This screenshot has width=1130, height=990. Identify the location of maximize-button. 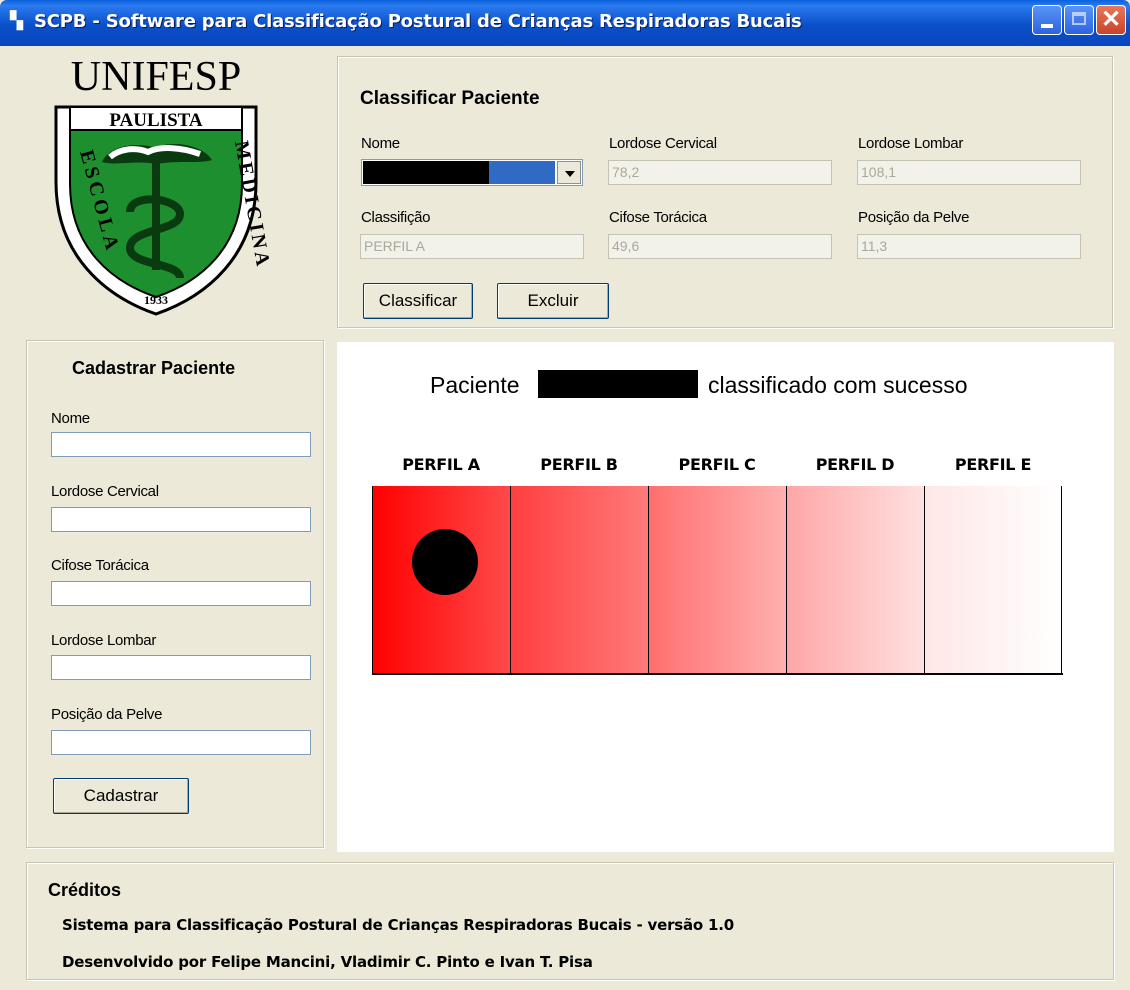
(1079, 20).